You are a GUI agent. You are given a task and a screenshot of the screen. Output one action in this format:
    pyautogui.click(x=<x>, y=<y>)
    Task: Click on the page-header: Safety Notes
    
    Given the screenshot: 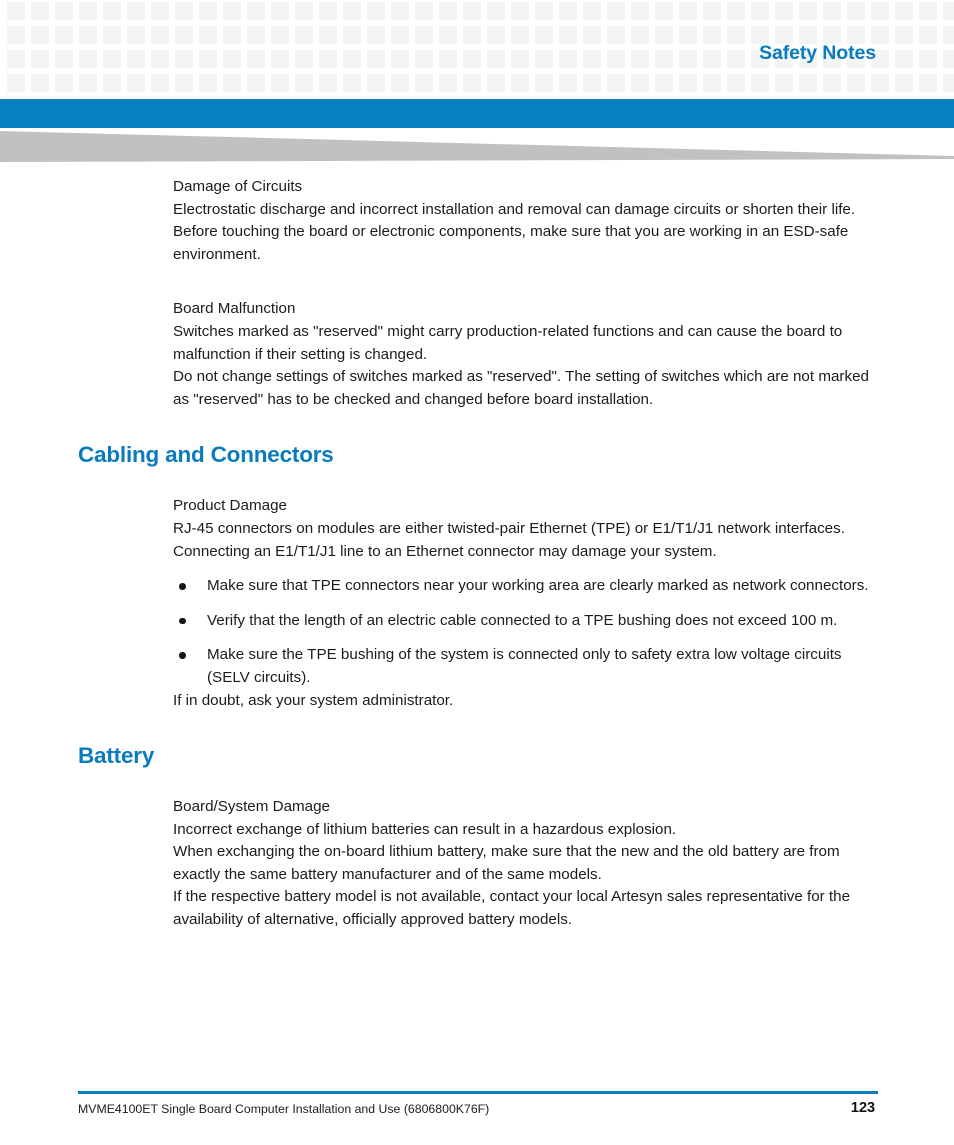 What is the action you would take?
    pyautogui.click(x=477, y=50)
    